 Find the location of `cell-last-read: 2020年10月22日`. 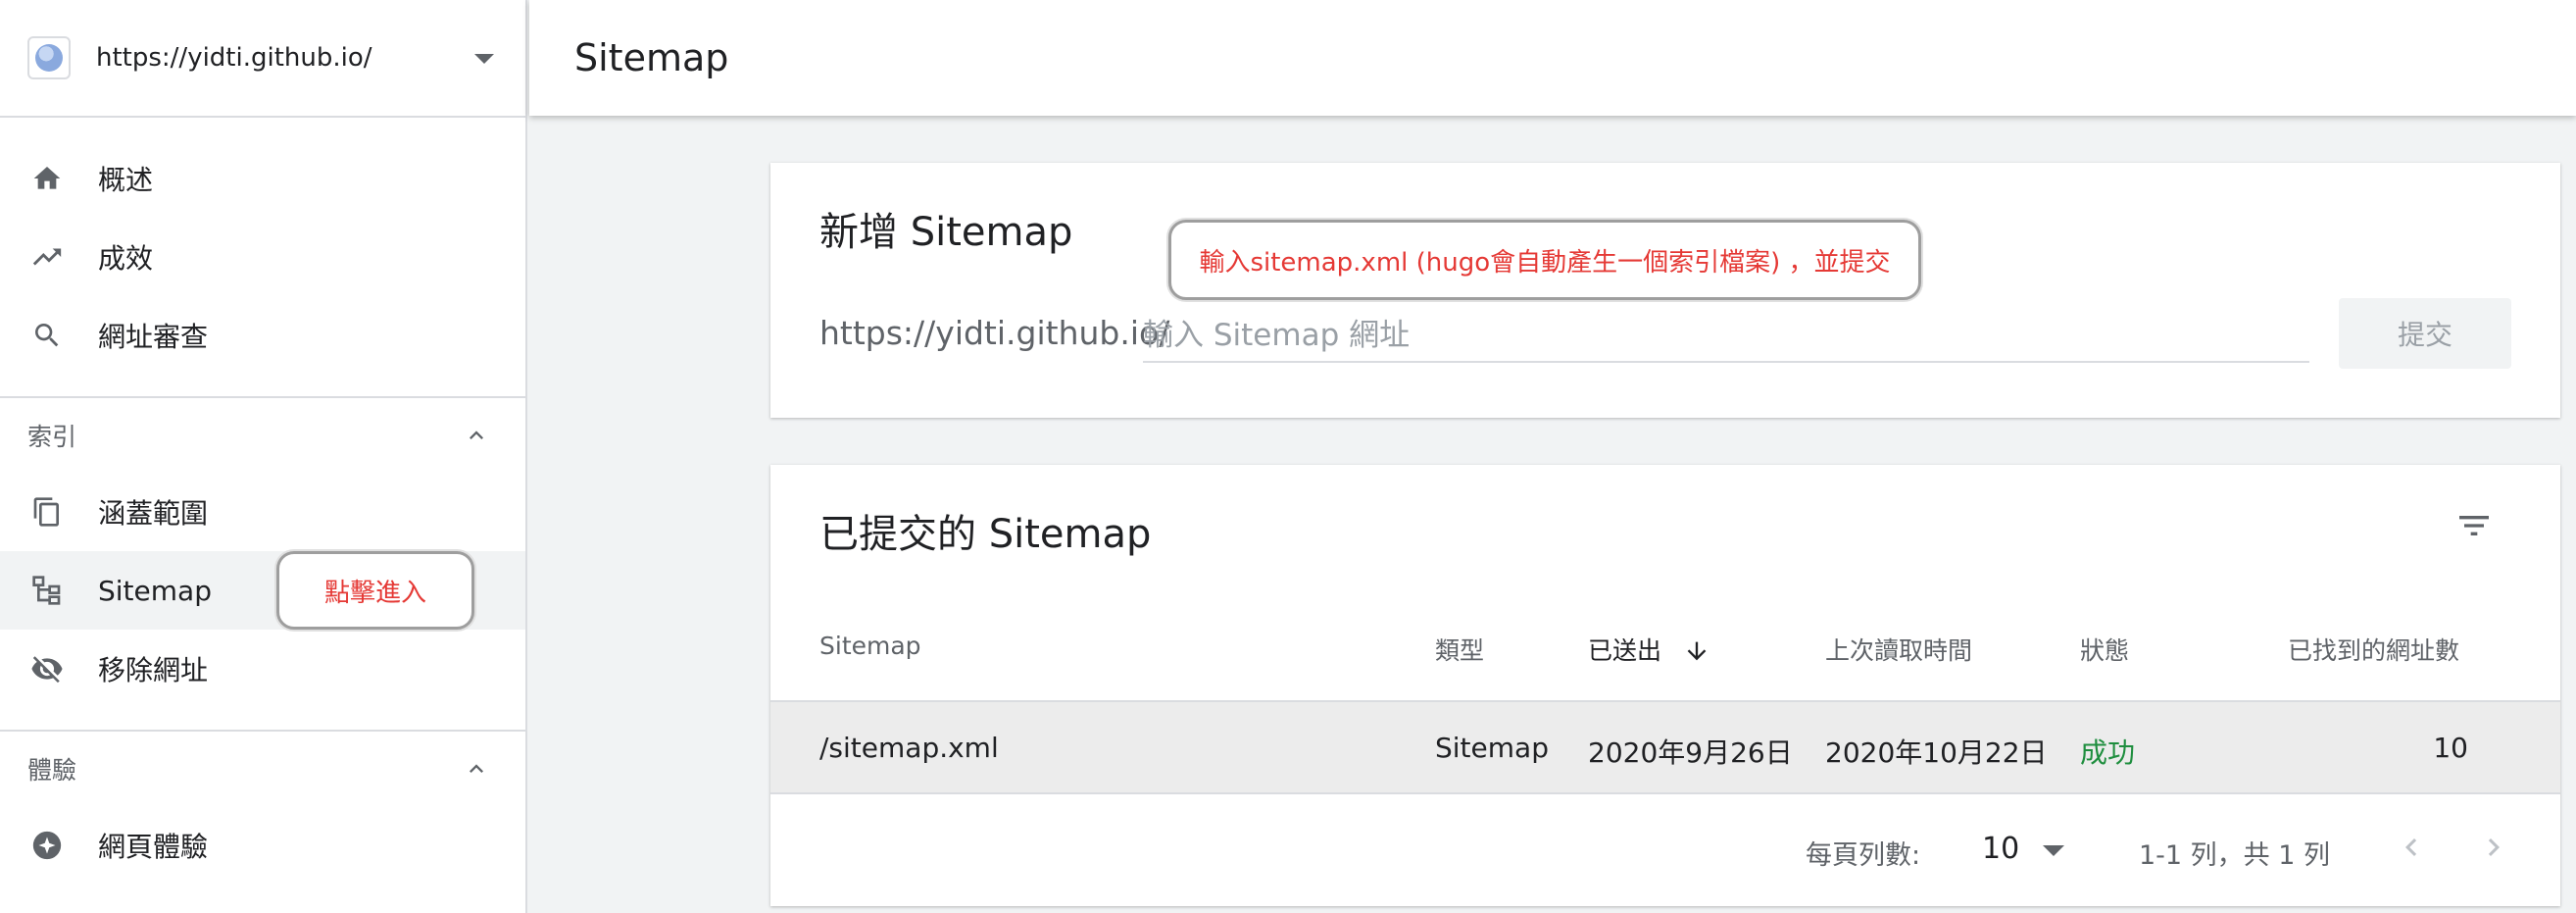

cell-last-read: 2020年10月22日 is located at coordinates (1936, 752).